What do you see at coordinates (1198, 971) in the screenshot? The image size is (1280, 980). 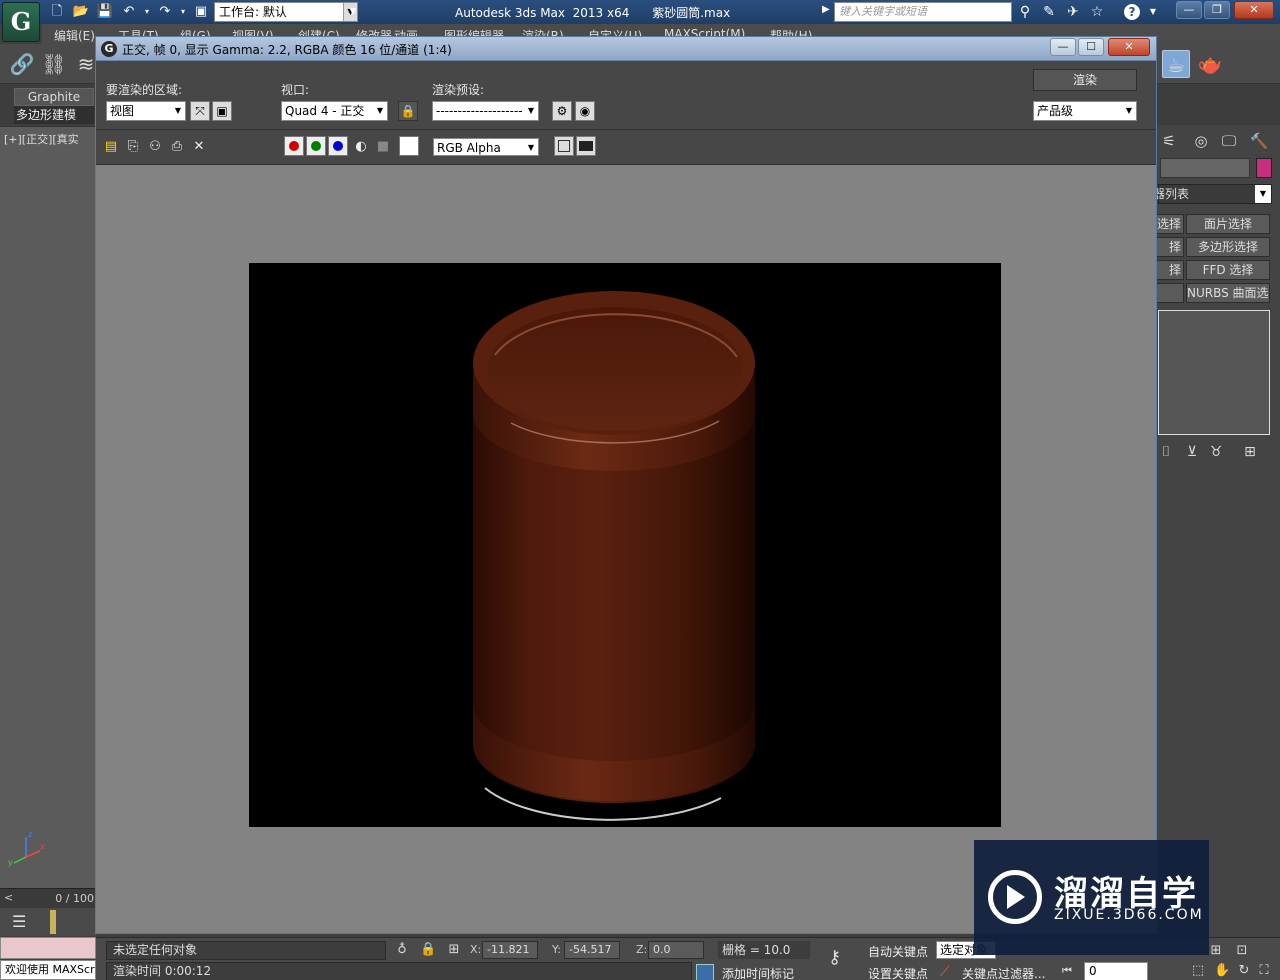 I see `zoom-extents-icon: ⬚` at bounding box center [1198, 971].